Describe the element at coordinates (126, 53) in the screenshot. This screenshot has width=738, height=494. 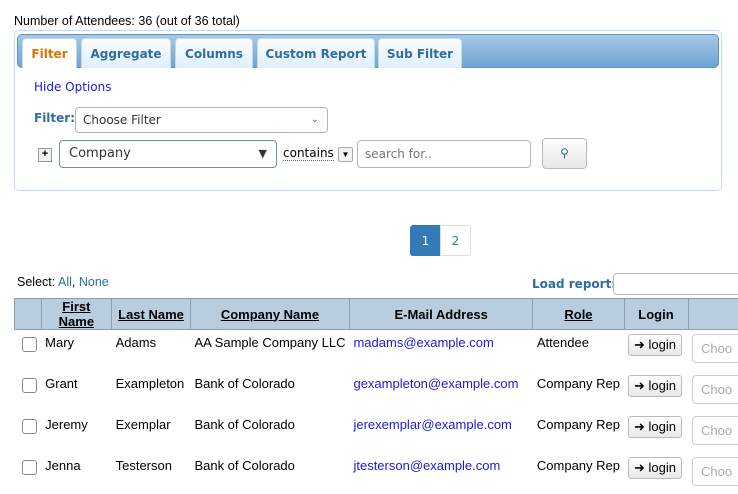
I see `tab-aggregate: Aggregate` at that location.